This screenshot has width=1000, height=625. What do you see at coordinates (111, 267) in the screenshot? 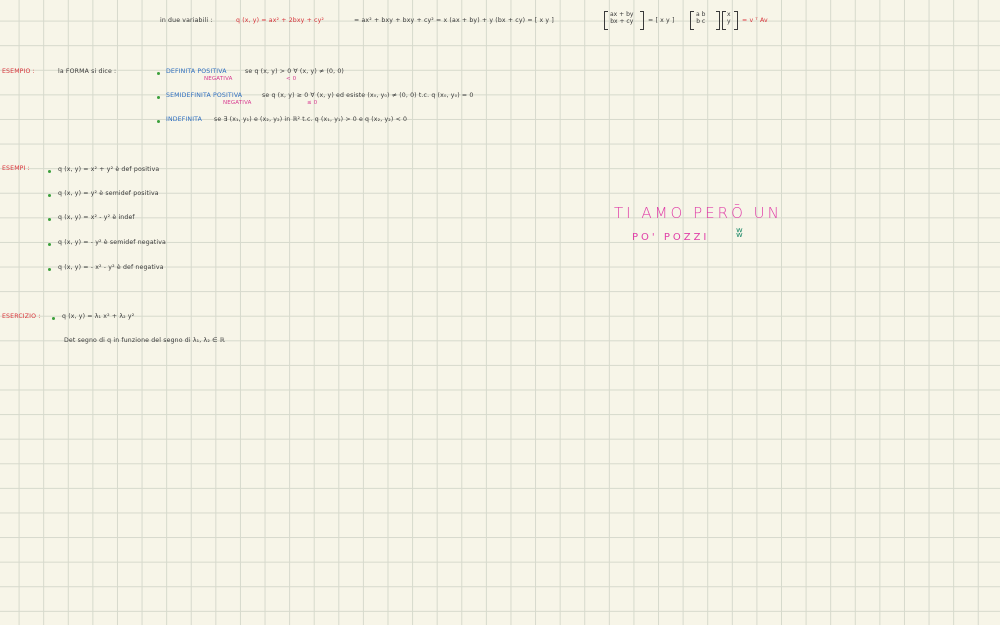
I see `esempi-item-5: q (x, y) = - x² - y² è def negativa` at bounding box center [111, 267].